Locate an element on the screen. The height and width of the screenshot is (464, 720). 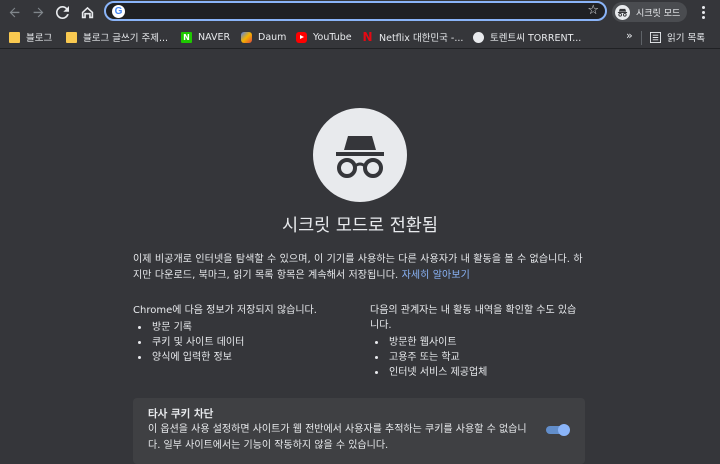
bookmark-item: 블로그 is located at coordinates (30, 37).